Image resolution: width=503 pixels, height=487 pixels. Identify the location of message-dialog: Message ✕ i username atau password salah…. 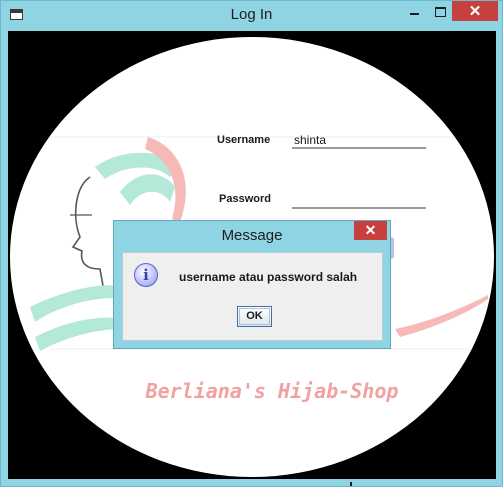
(252, 284).